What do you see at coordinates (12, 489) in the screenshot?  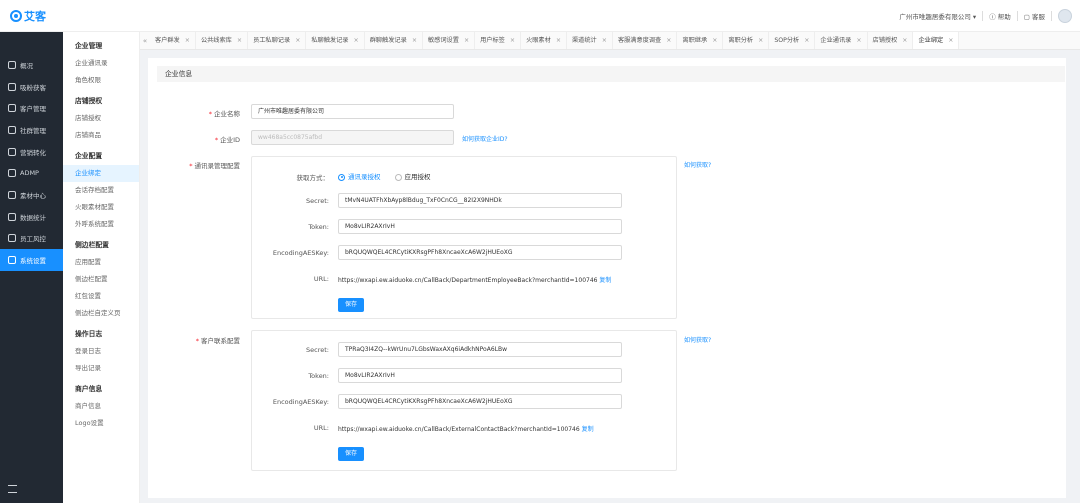 I see `menu-collapse-icon` at bounding box center [12, 489].